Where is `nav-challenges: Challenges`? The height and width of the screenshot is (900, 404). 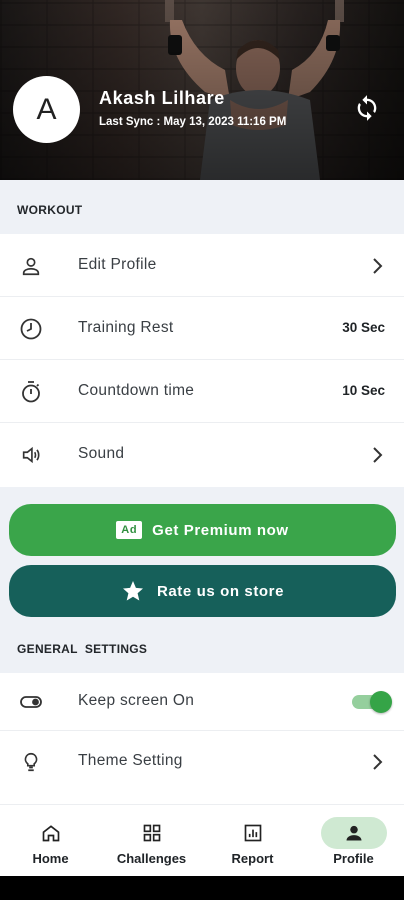
nav-challenges: Challenges is located at coordinates (151, 843).